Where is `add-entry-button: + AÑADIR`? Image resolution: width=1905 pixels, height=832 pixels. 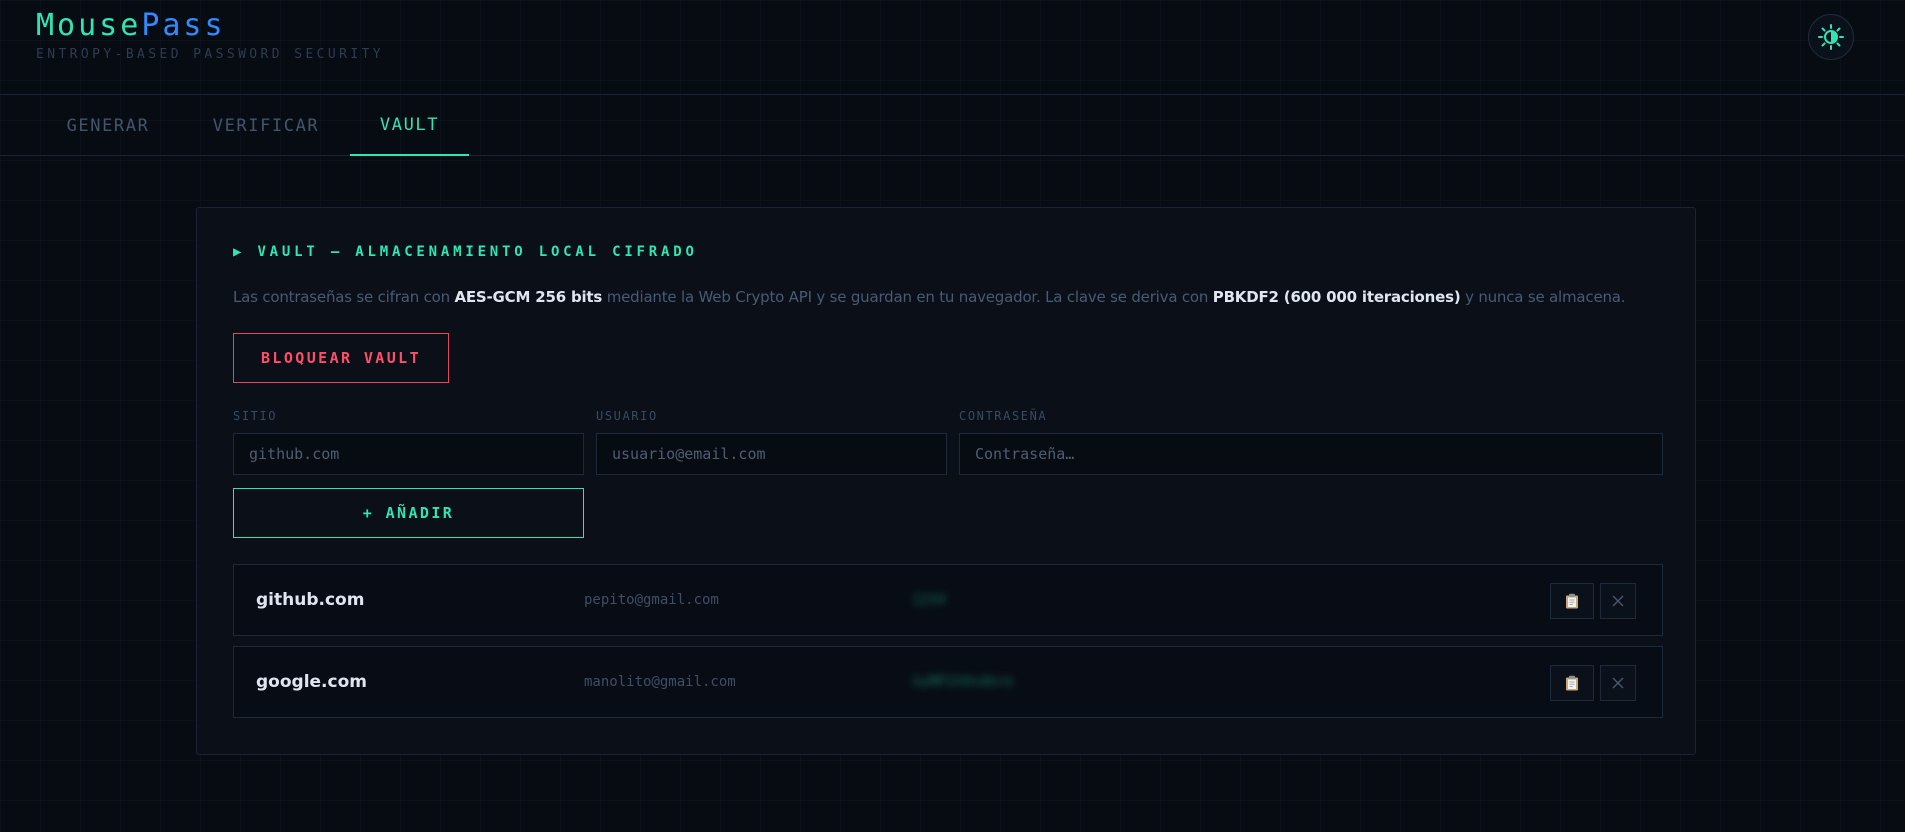
add-entry-button: + AÑADIR is located at coordinates (408, 513).